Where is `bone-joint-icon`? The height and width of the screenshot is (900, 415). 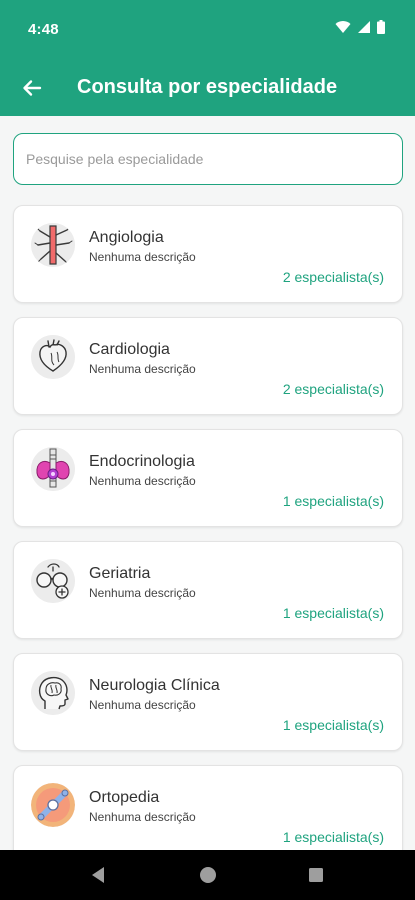 bone-joint-icon is located at coordinates (53, 805).